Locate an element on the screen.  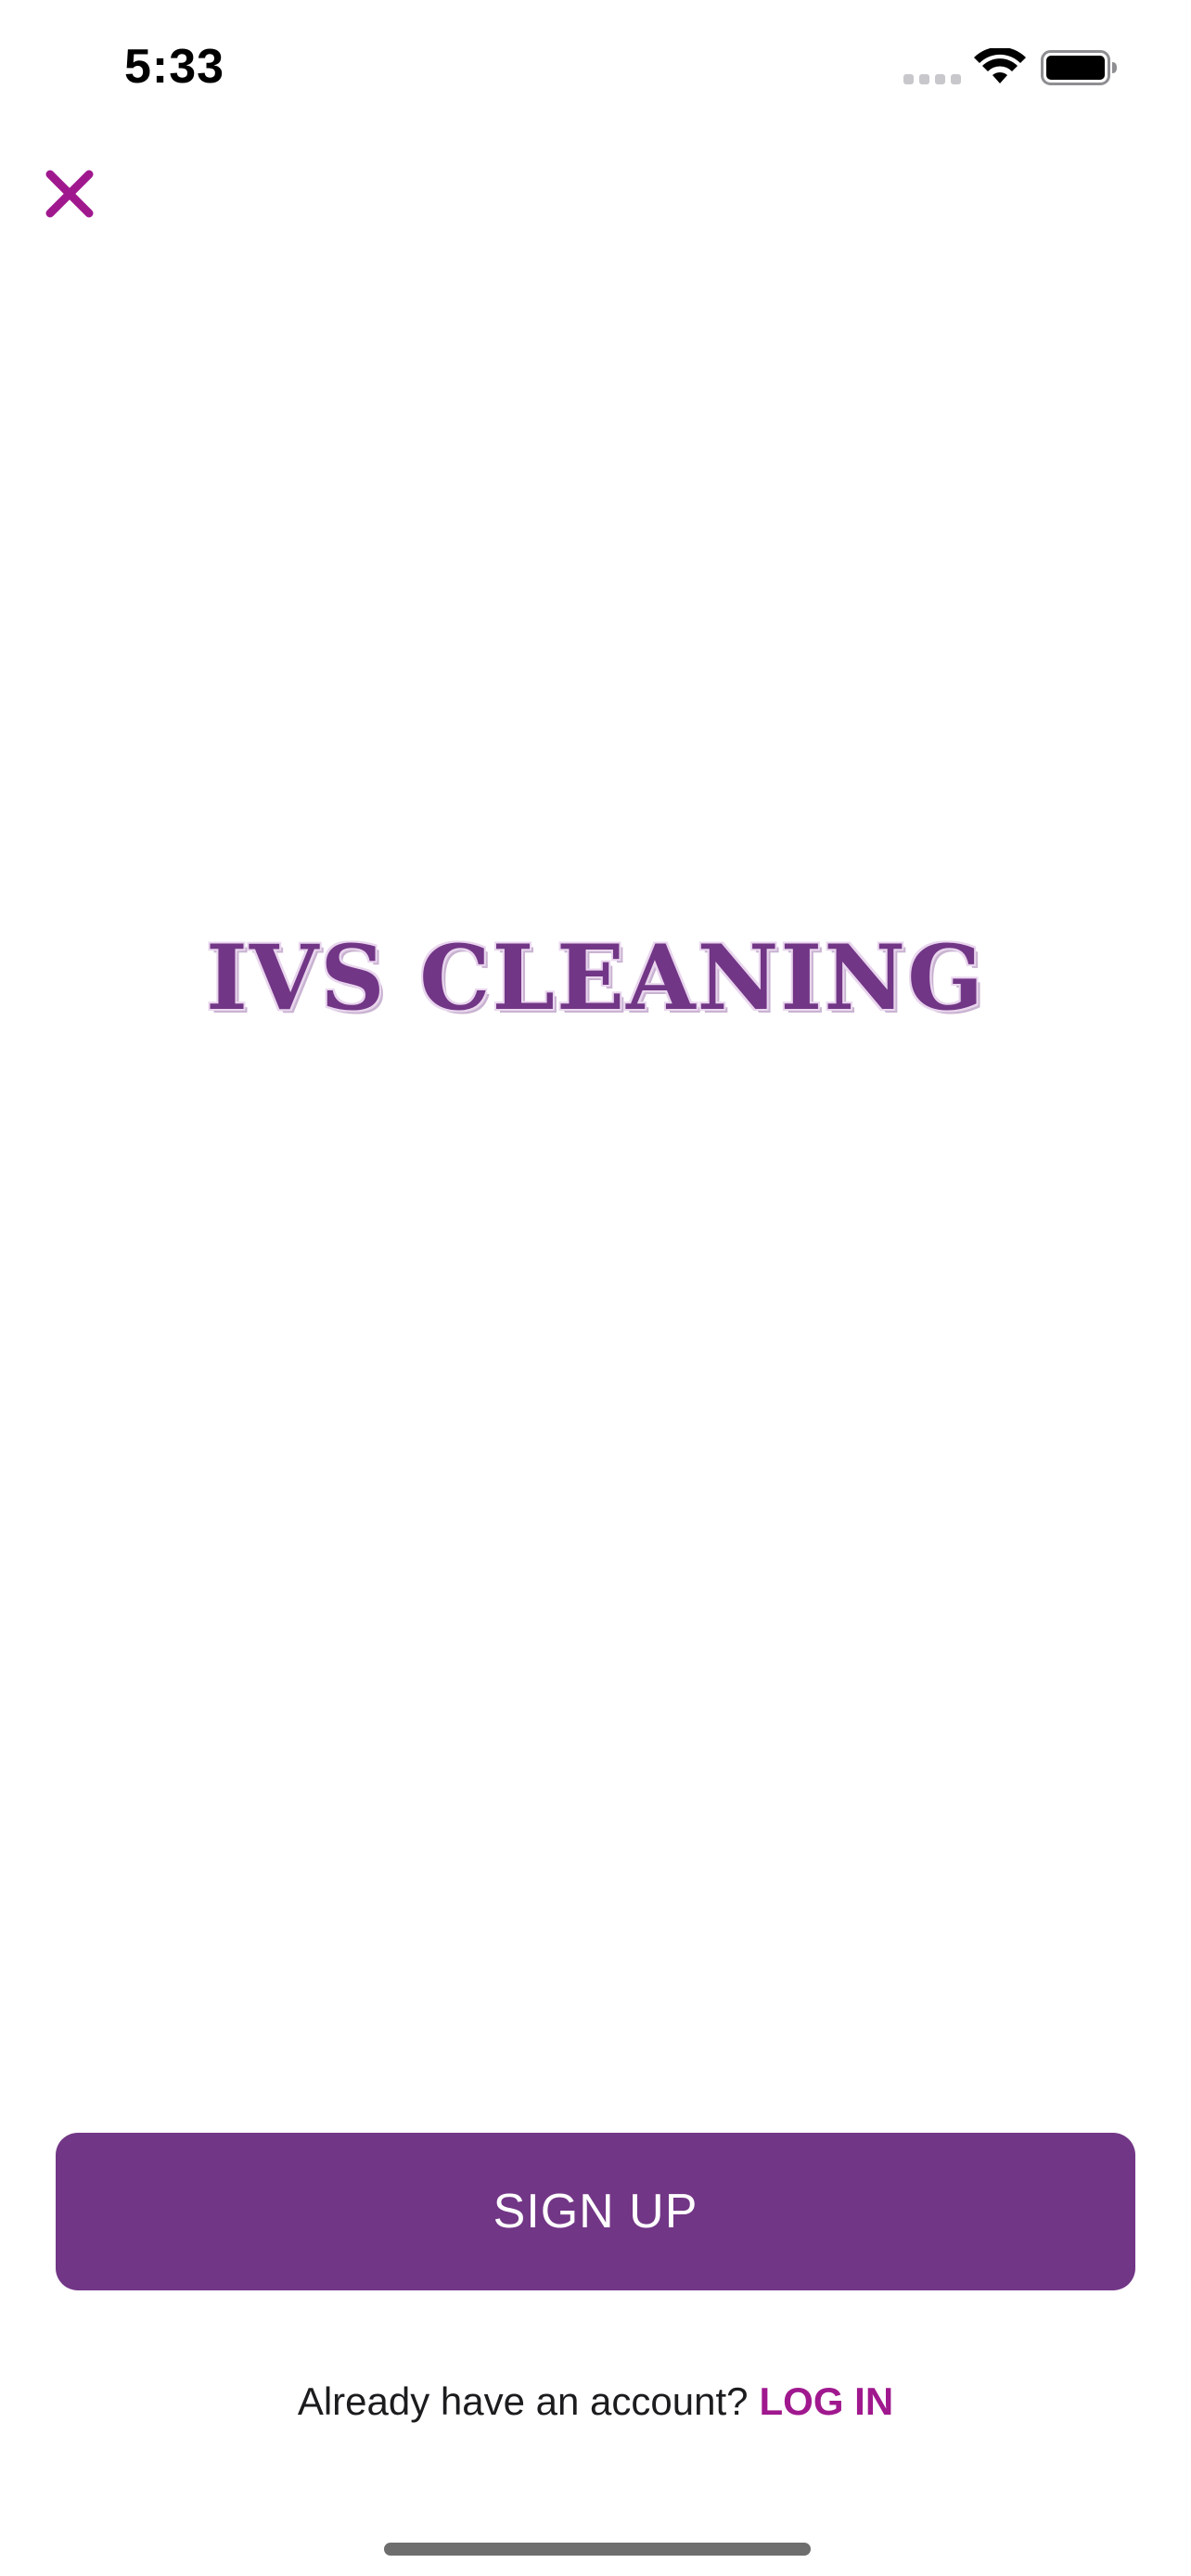
wifi-icon is located at coordinates (1000, 66).